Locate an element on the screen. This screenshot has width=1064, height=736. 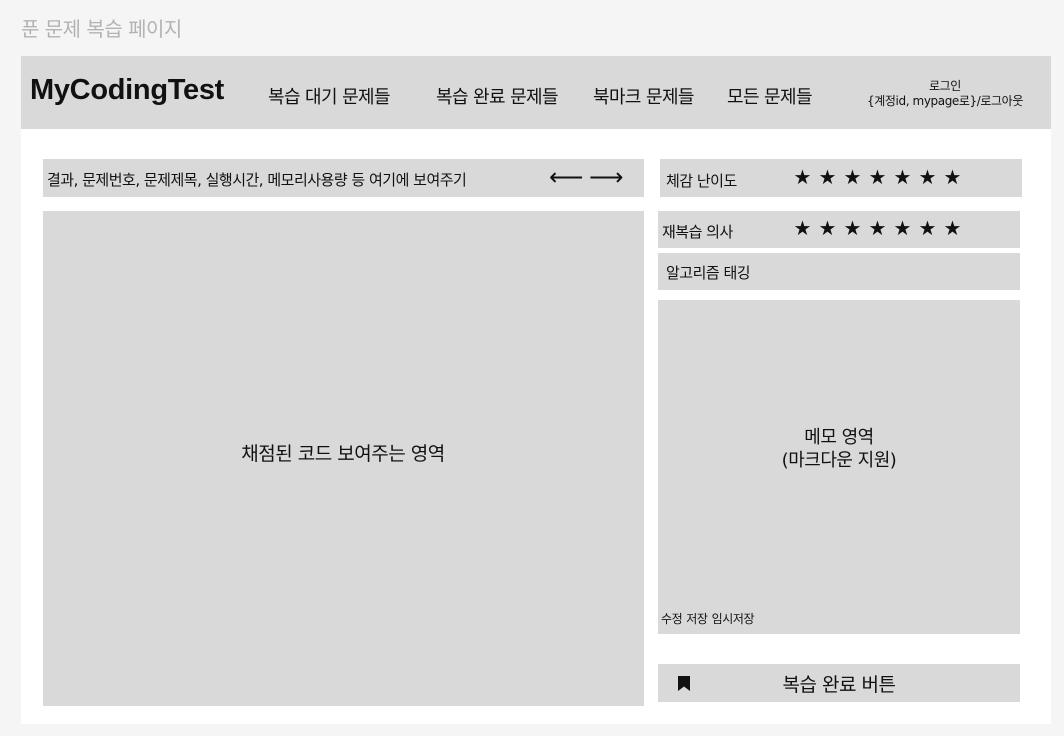
memo-actions: 수정 저장 임시저장 is located at coordinates (708, 618).